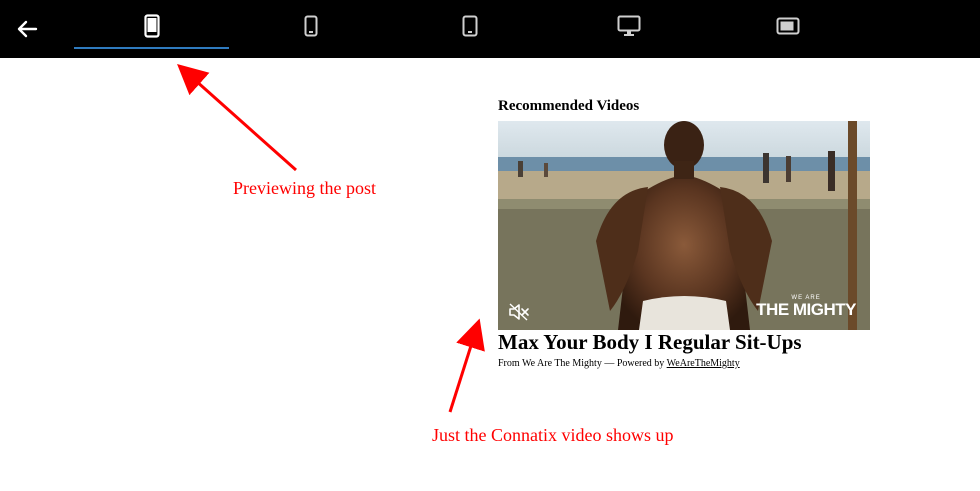 The width and height of the screenshot is (980, 491). What do you see at coordinates (304, 188) in the screenshot?
I see `annotation-previewing: Previewing the post` at bounding box center [304, 188].